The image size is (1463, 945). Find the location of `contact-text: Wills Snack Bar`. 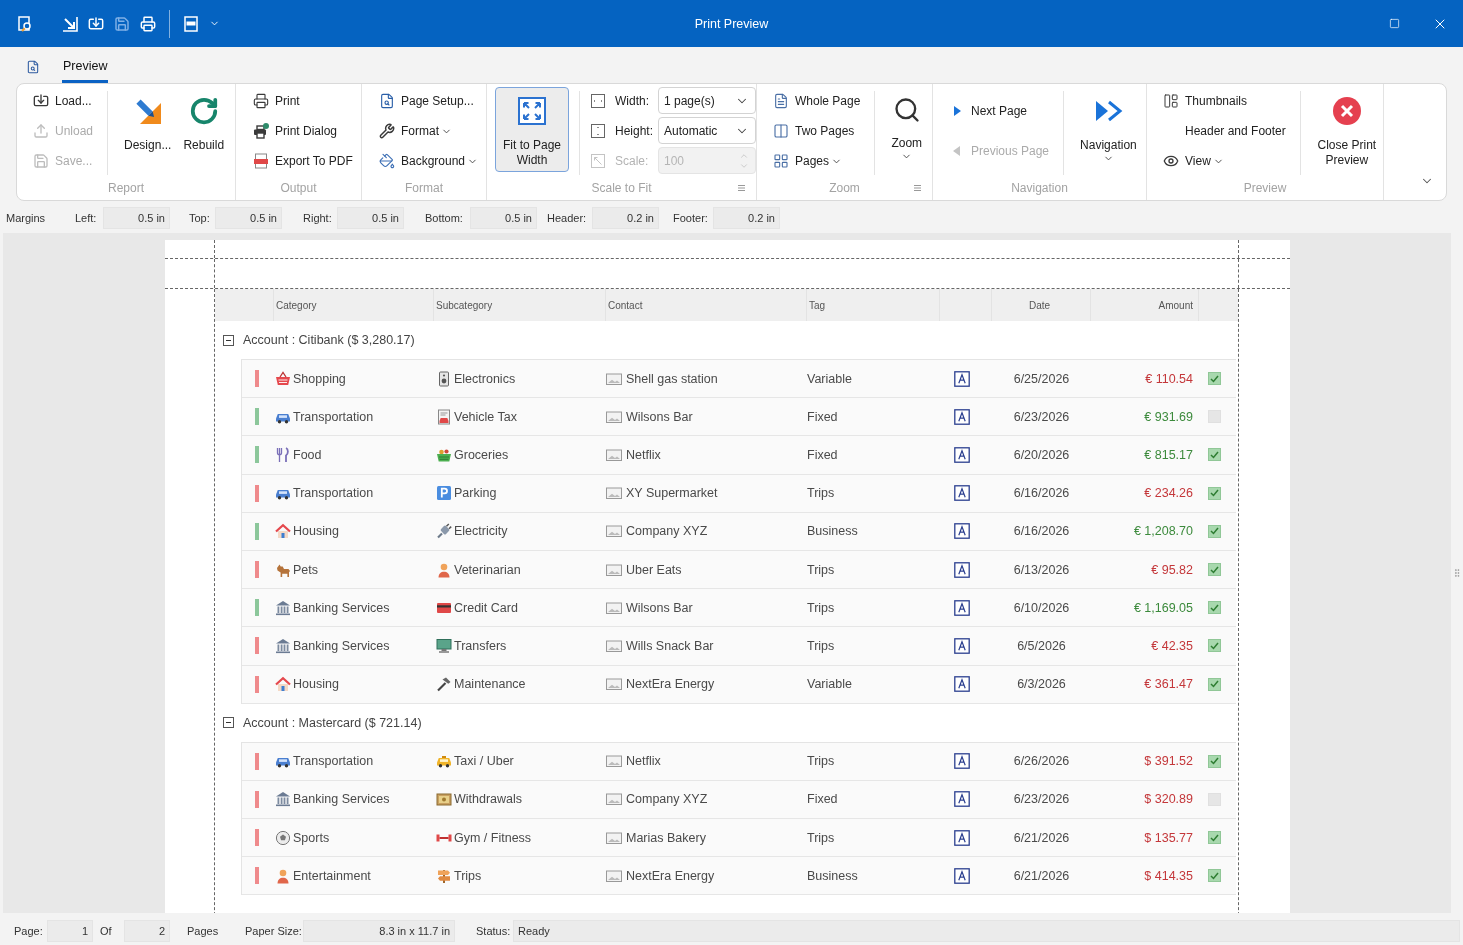

contact-text: Wills Snack Bar is located at coordinates (670, 645).